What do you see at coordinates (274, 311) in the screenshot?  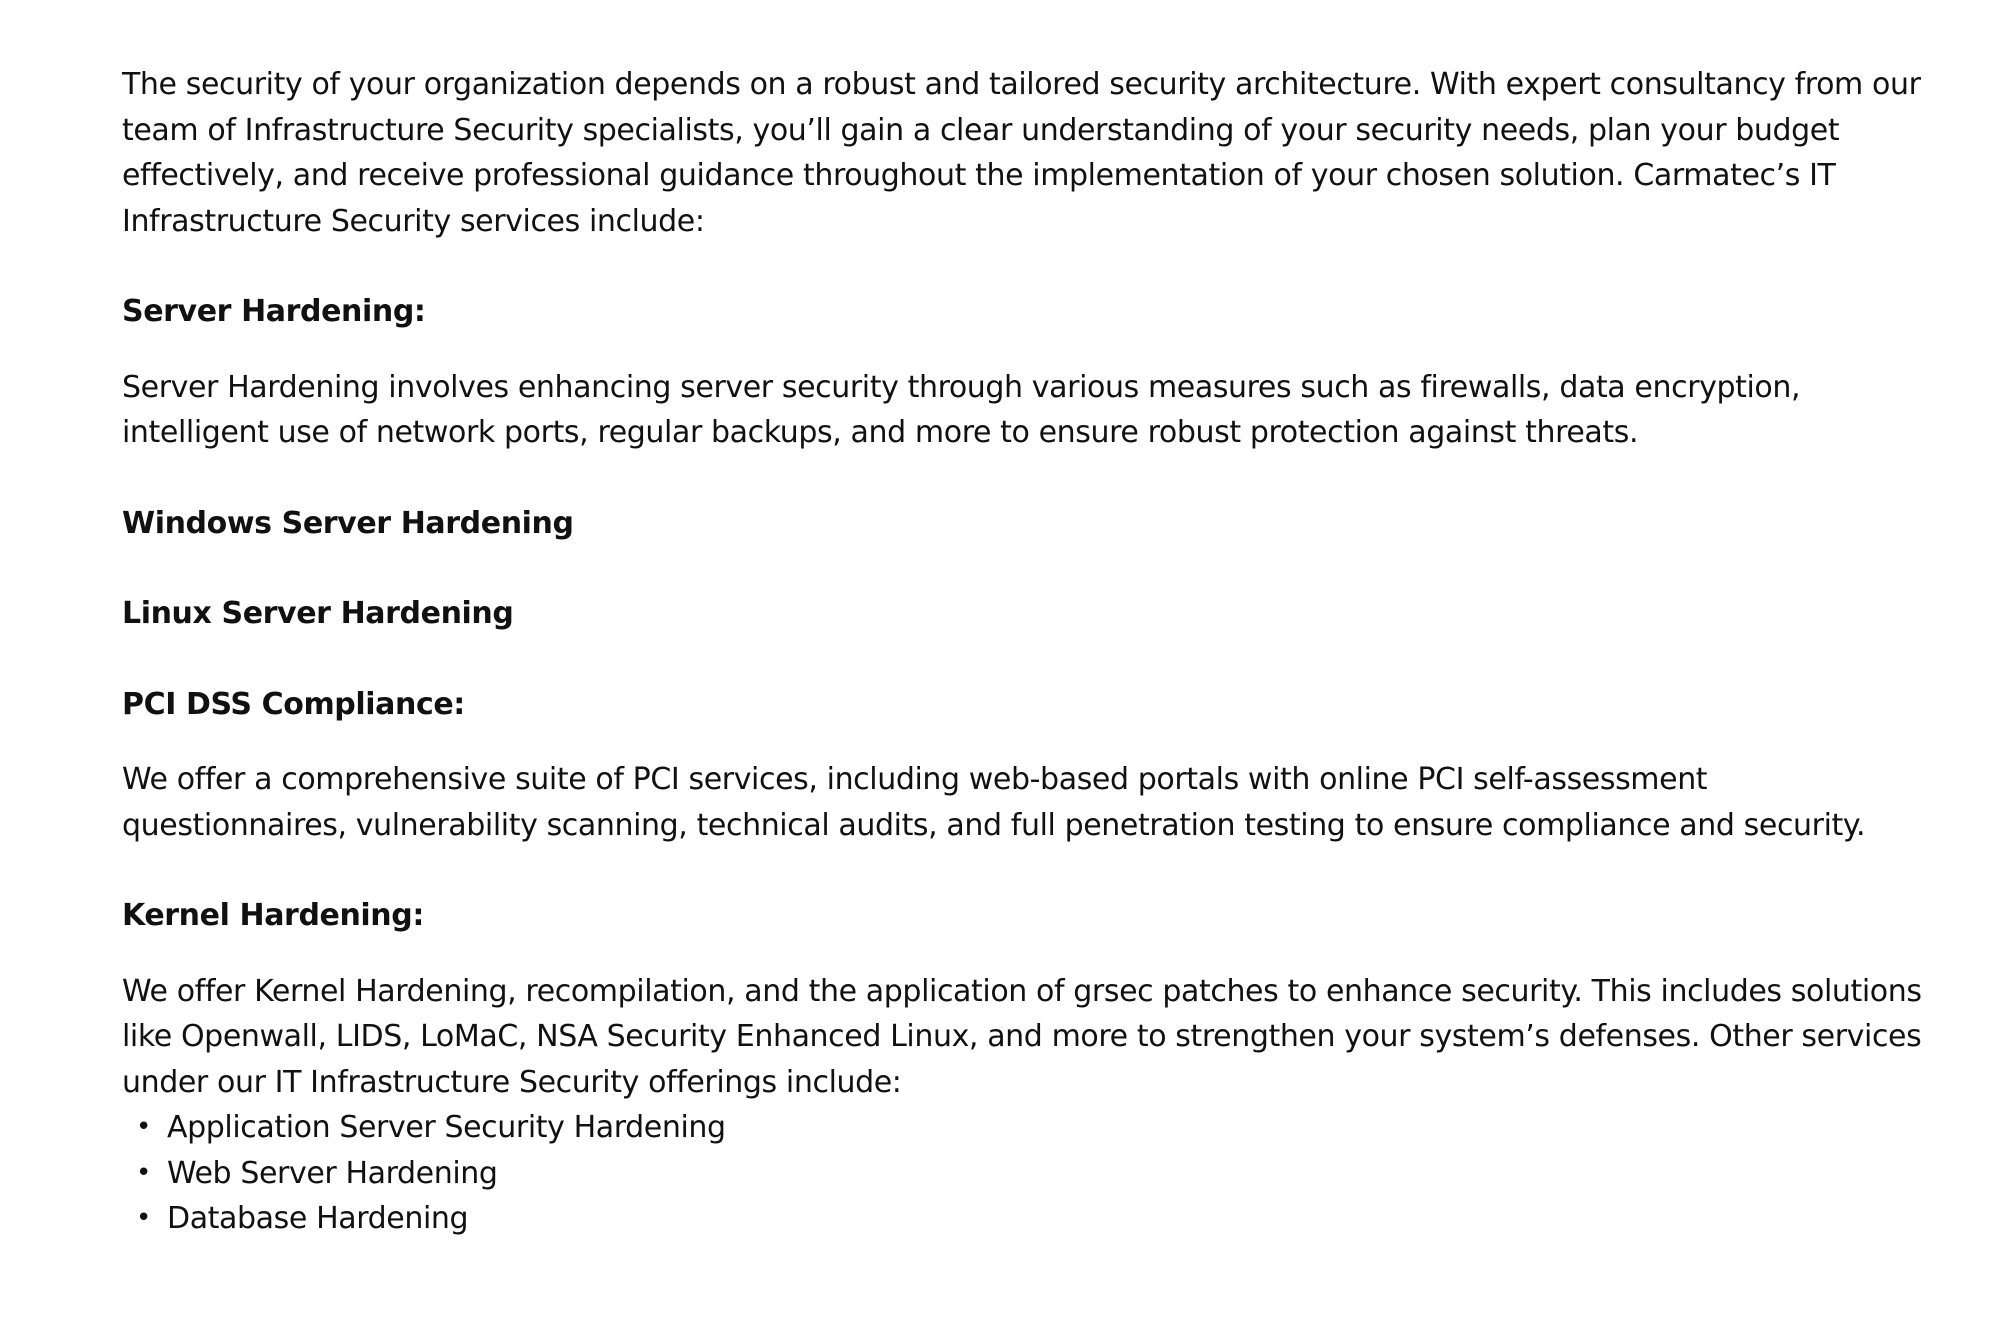 I see `heading-server-hardening: Server Hardening:` at bounding box center [274, 311].